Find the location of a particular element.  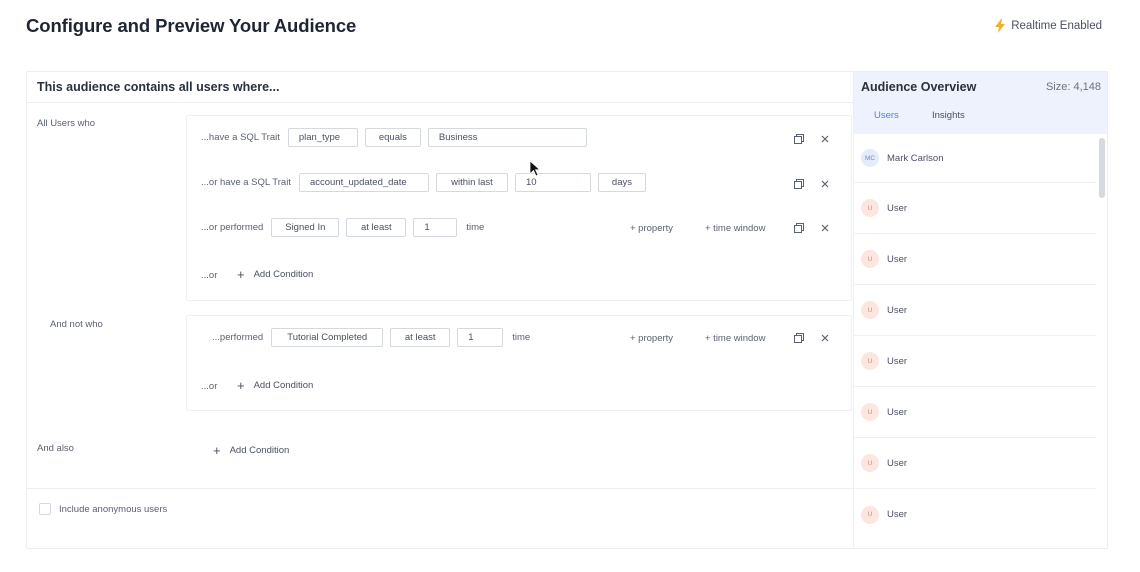

event-select: Tutorial Completed is located at coordinates (327, 337).